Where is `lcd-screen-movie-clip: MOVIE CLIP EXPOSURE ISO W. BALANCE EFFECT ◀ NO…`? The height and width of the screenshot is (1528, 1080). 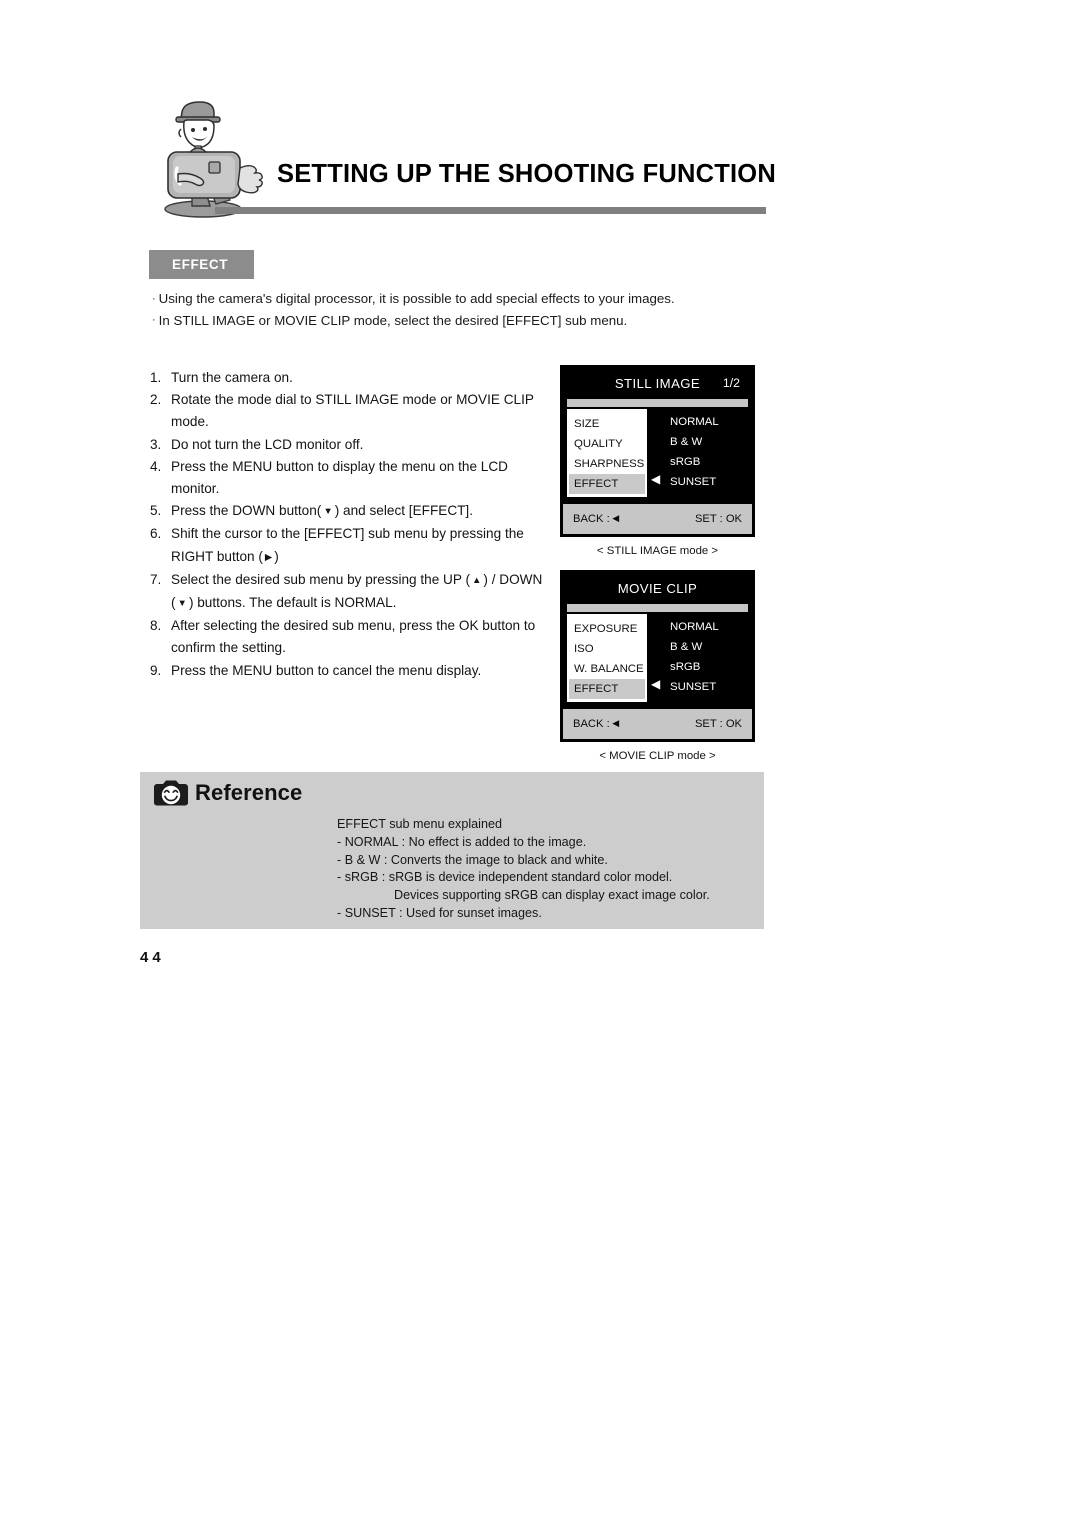 lcd-screen-movie-clip: MOVIE CLIP EXPOSURE ISO W. BALANCE EFFECT ◀ NO… is located at coordinates (657, 666).